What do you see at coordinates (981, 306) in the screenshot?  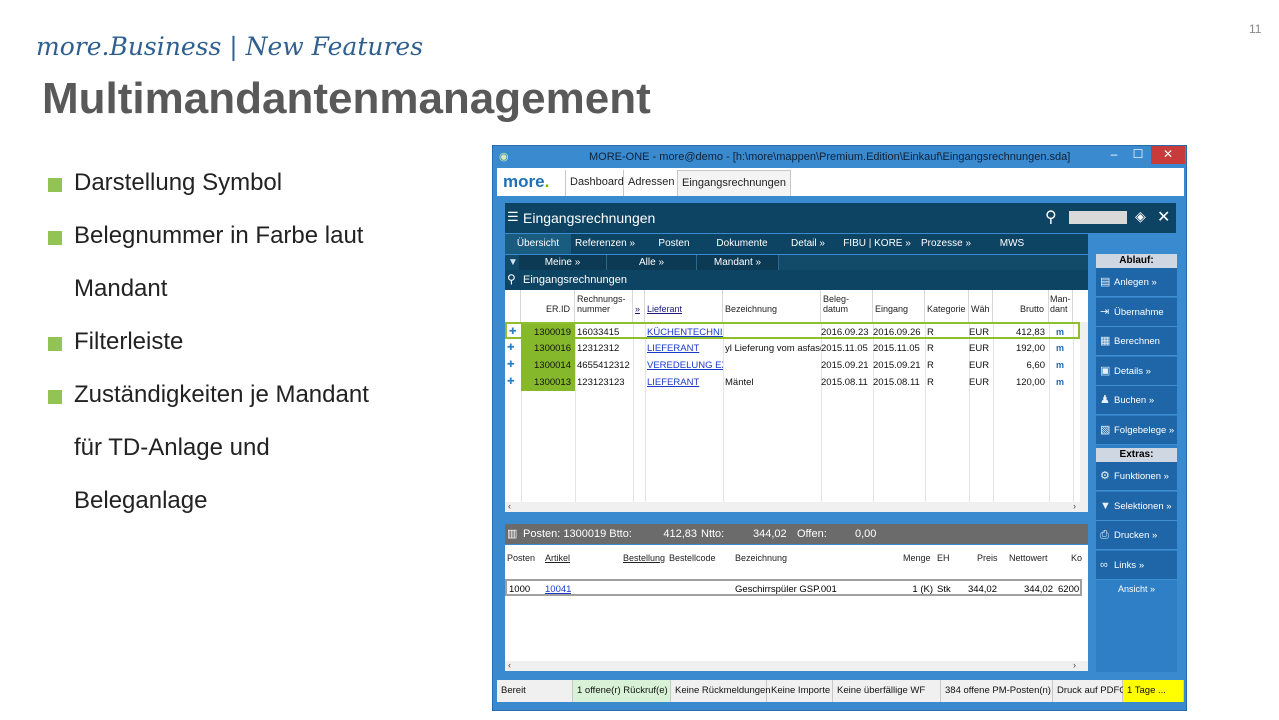 I see `col-waehrung: Wäh` at bounding box center [981, 306].